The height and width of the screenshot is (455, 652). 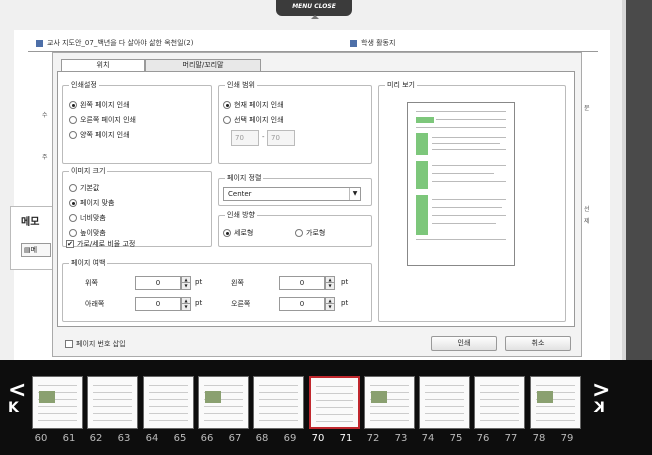 I want to click on radio-label: 세로형, so click(x=244, y=233).